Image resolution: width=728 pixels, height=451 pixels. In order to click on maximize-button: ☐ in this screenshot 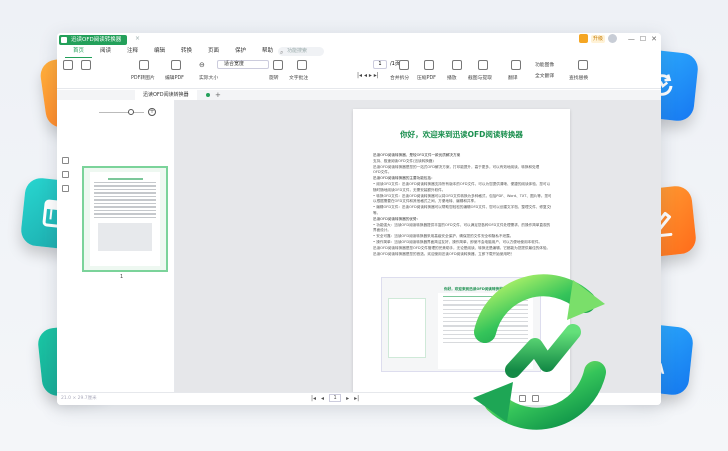, I will do `click(643, 39)`.